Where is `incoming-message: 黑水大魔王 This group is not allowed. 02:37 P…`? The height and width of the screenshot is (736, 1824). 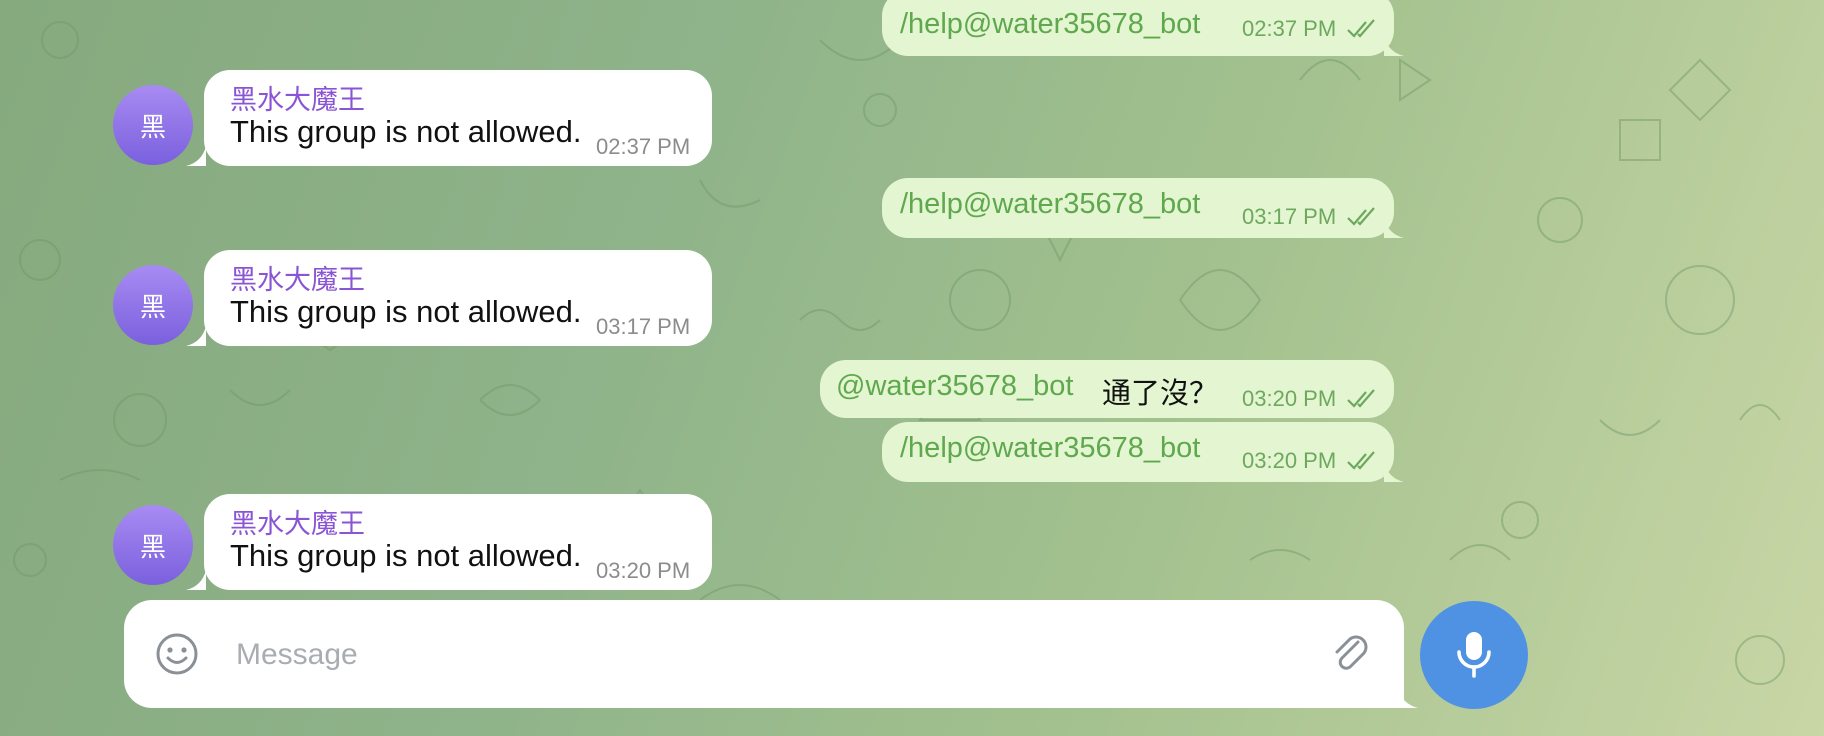 incoming-message: 黑水大魔王 This group is not allowed. 02:37 P… is located at coordinates (458, 118).